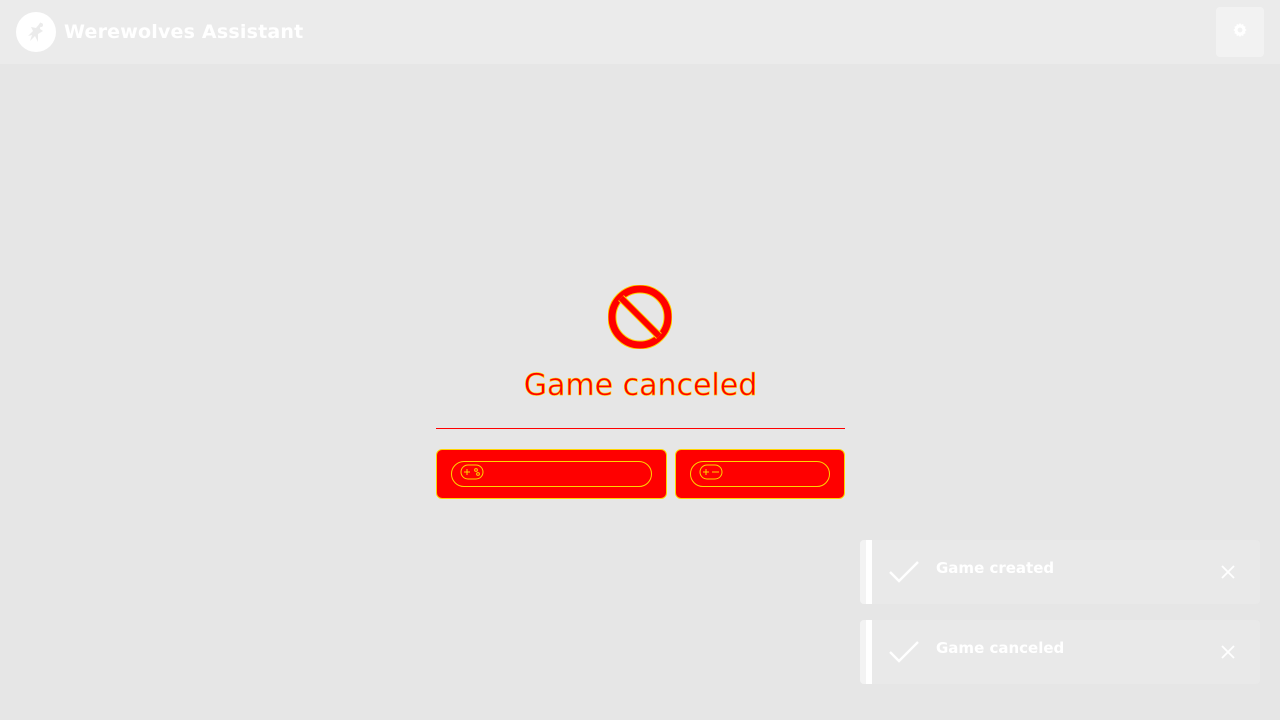  I want to click on toast-notification: Game canceled, so click(1060, 652).